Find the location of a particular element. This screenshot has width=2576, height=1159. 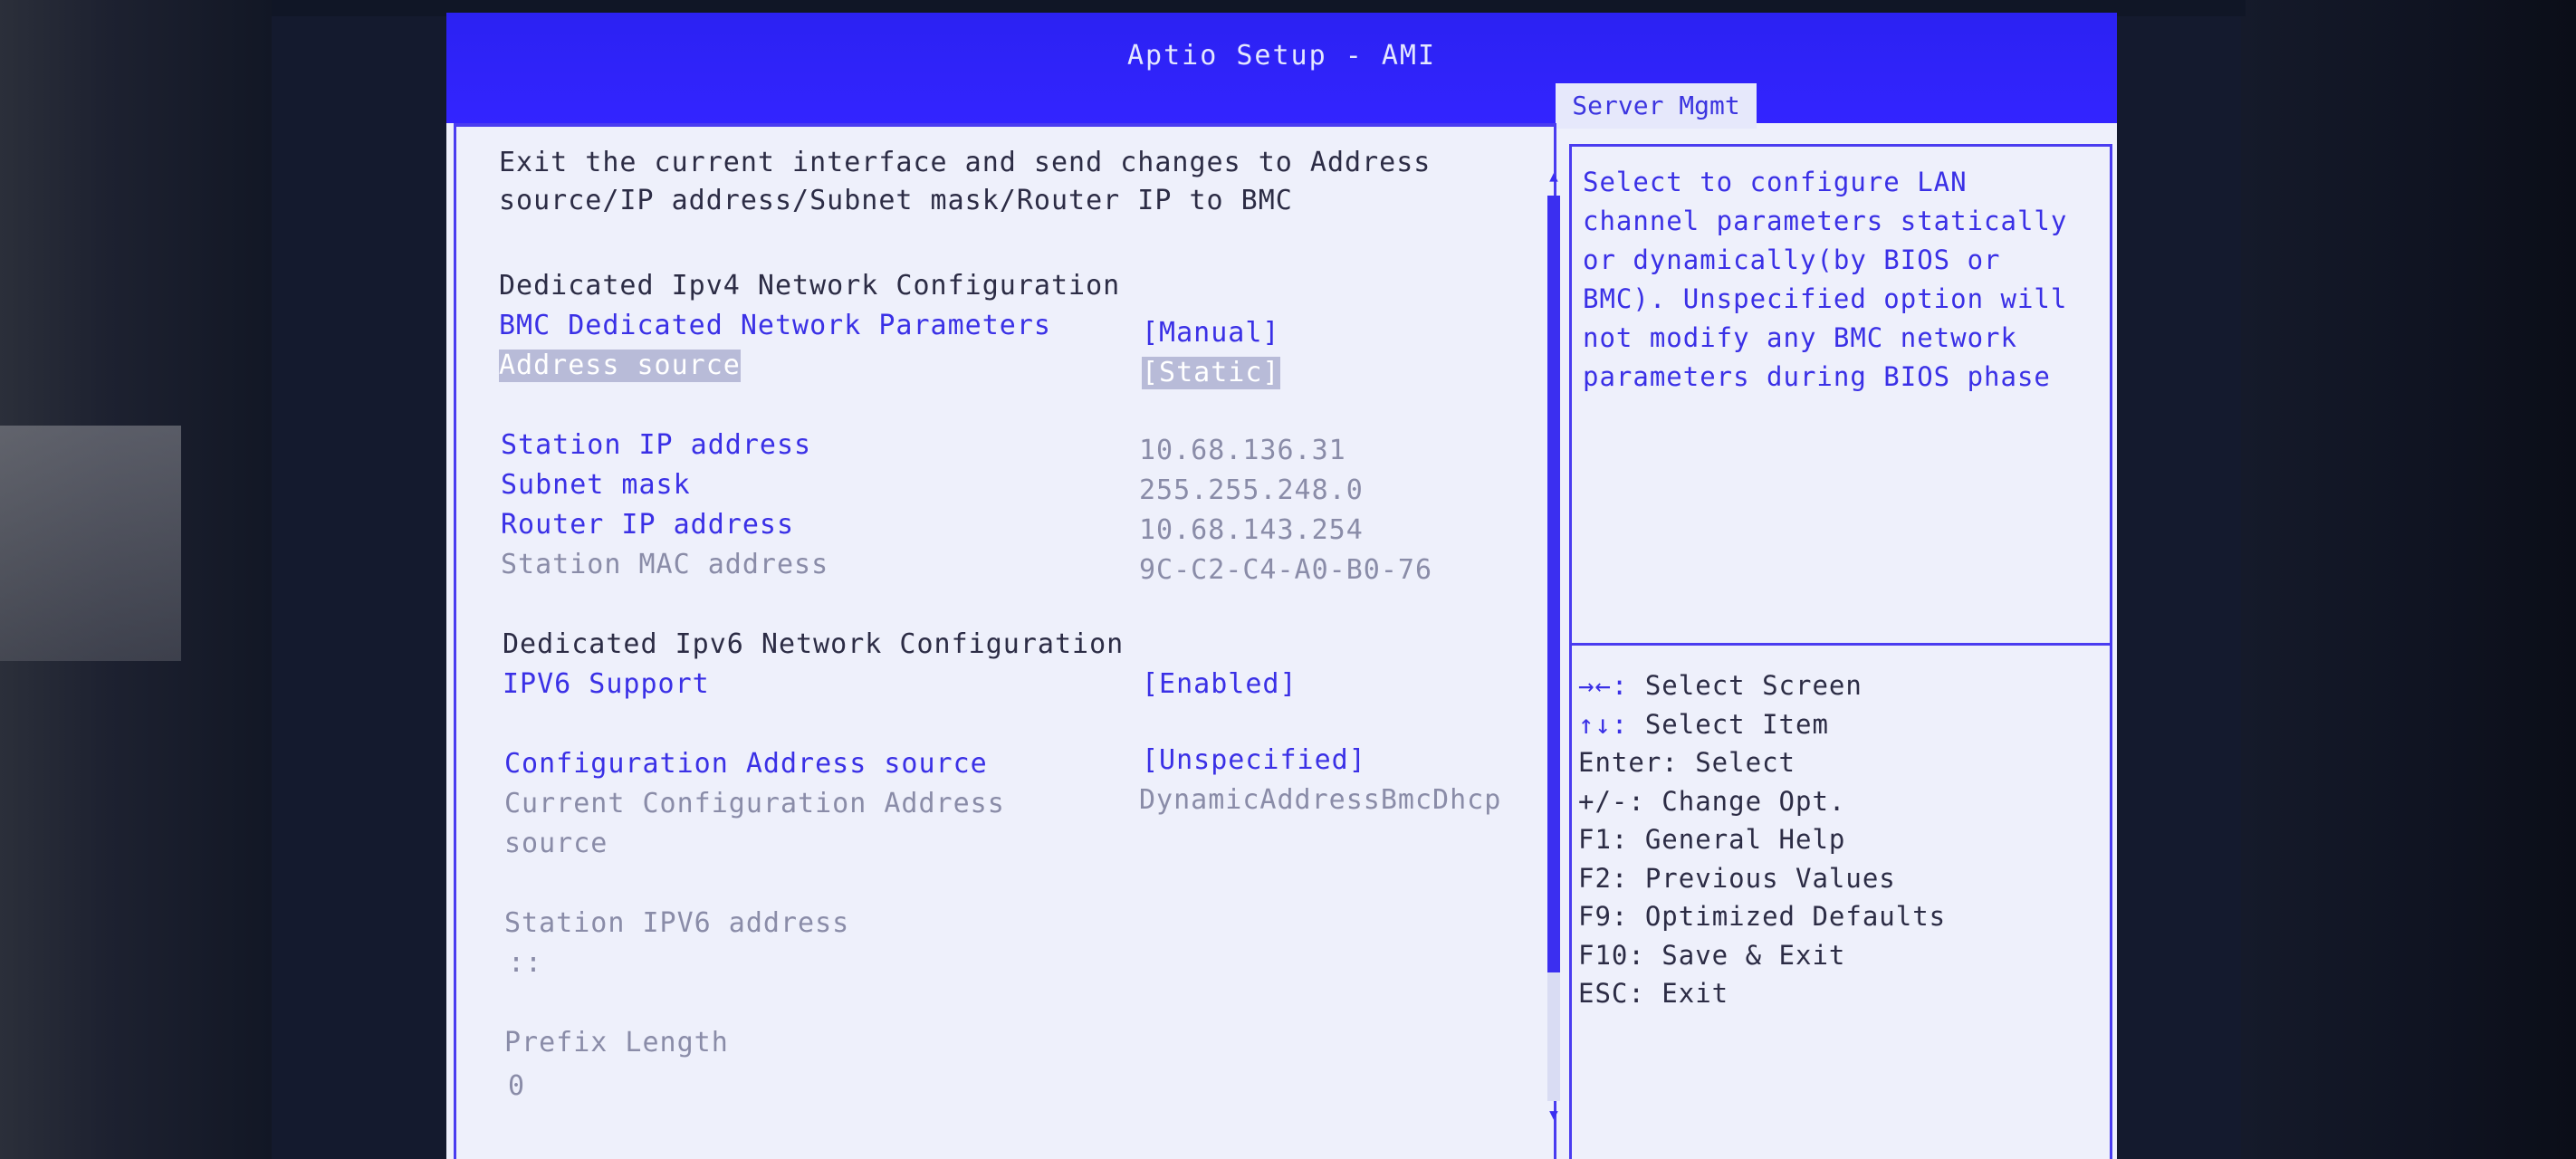

current-config-value: DynamicAddressBmcDhcp is located at coordinates (1320, 800).